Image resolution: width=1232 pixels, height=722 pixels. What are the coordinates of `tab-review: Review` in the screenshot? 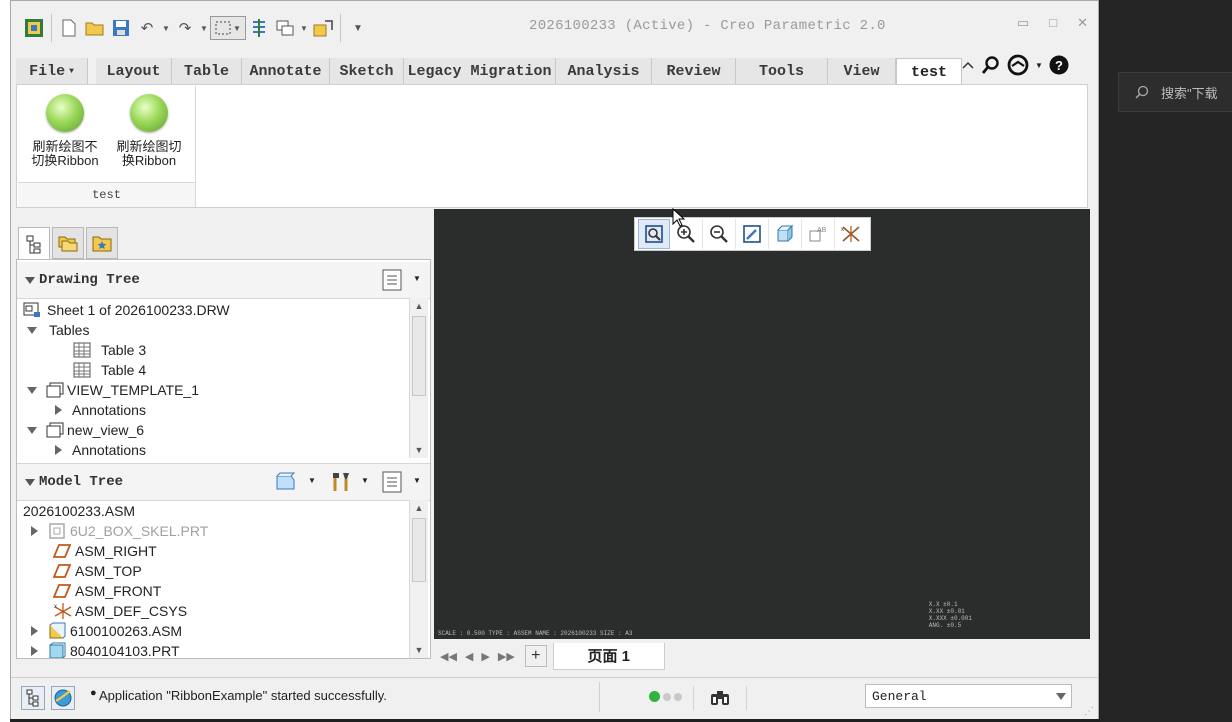 It's located at (694, 71).